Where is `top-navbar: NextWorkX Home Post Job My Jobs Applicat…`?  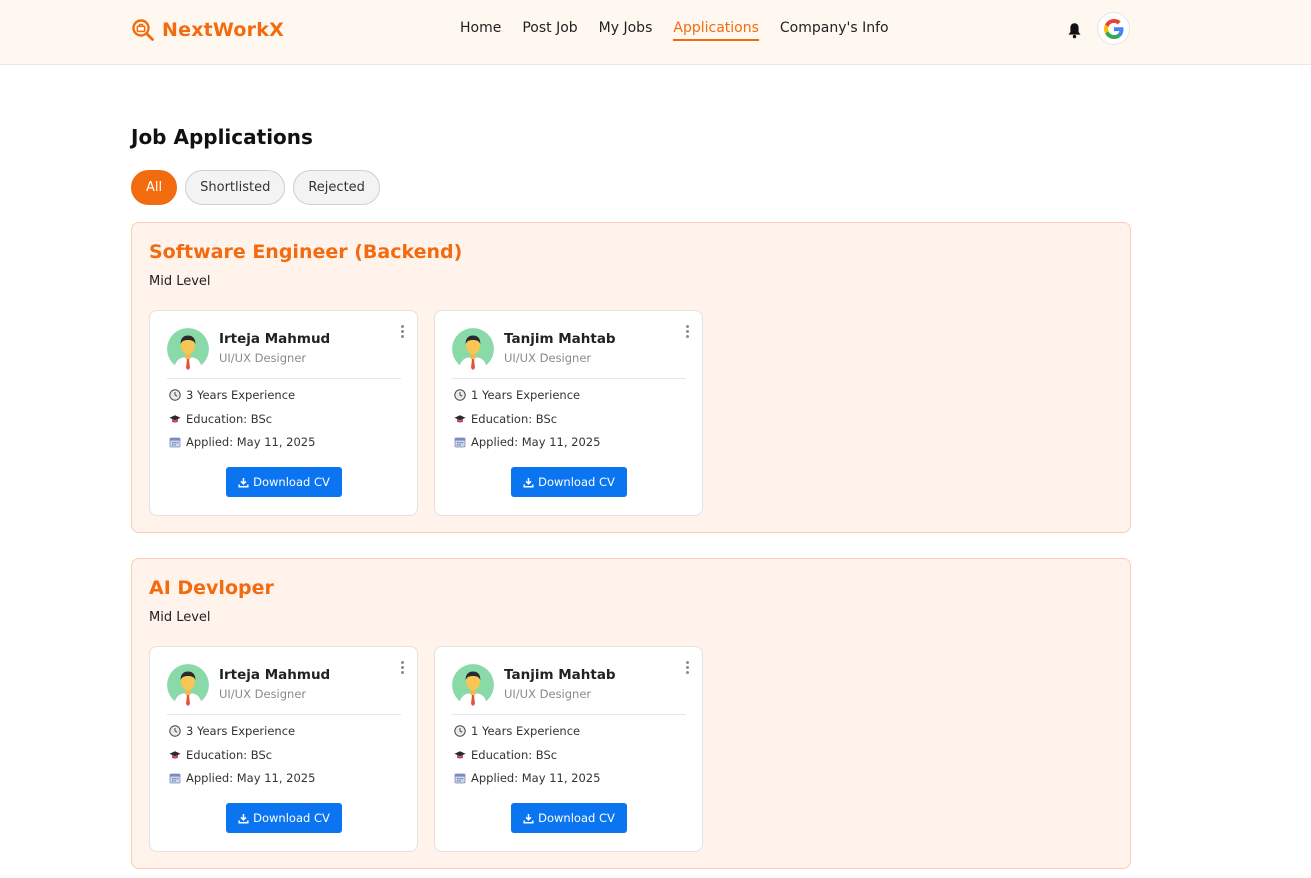 top-navbar: NextWorkX Home Post Job My Jobs Applicat… is located at coordinates (655, 32).